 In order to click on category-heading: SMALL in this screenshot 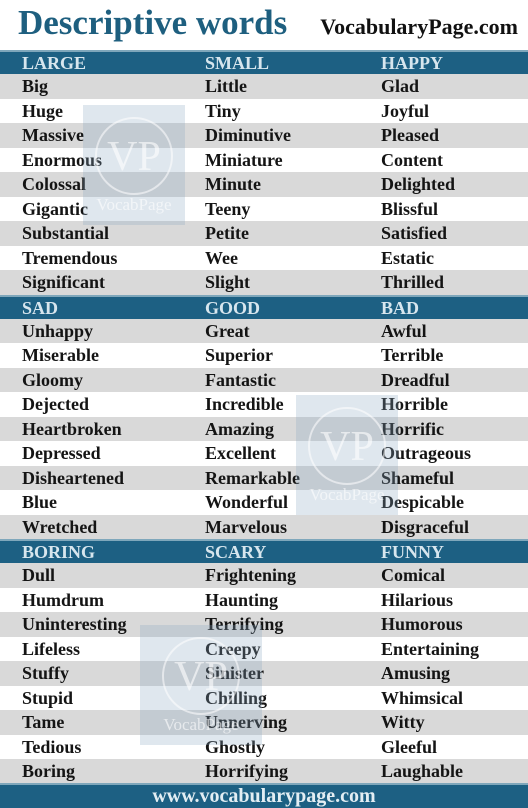, I will do `click(237, 63)`.